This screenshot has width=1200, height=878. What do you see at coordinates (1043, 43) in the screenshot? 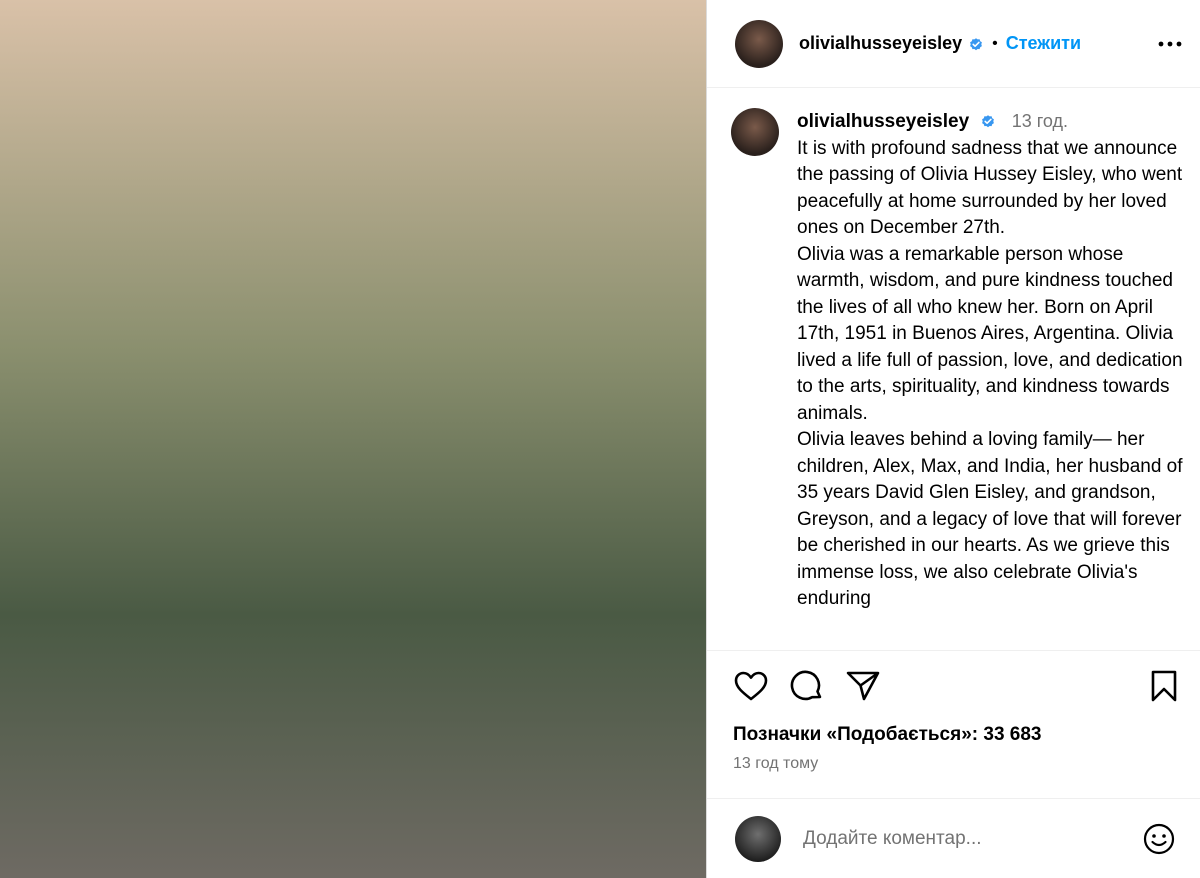
I see `follow-button: Стежити` at bounding box center [1043, 43].